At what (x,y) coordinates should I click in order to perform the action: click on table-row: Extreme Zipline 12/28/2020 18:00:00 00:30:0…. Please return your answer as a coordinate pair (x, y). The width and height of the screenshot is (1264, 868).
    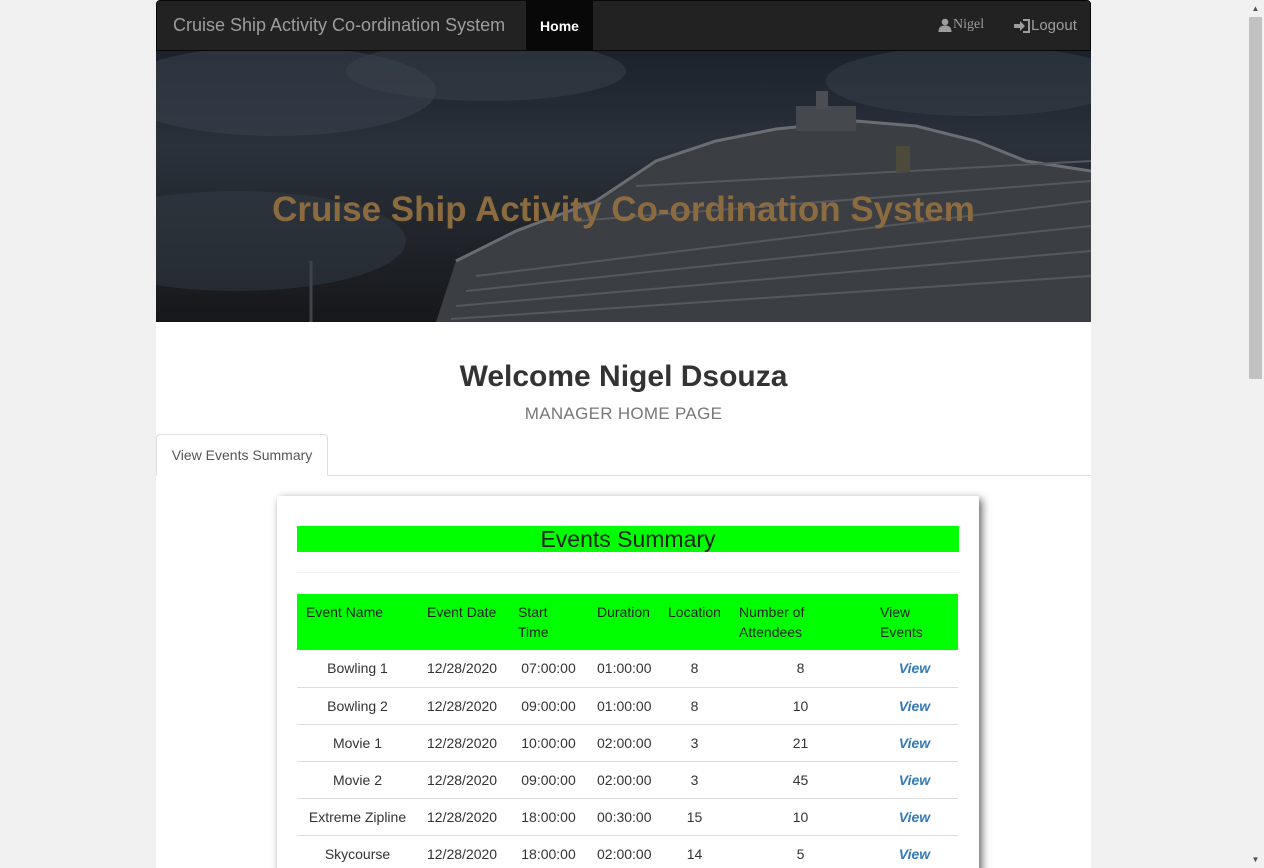
    Looking at the image, I should click on (627, 817).